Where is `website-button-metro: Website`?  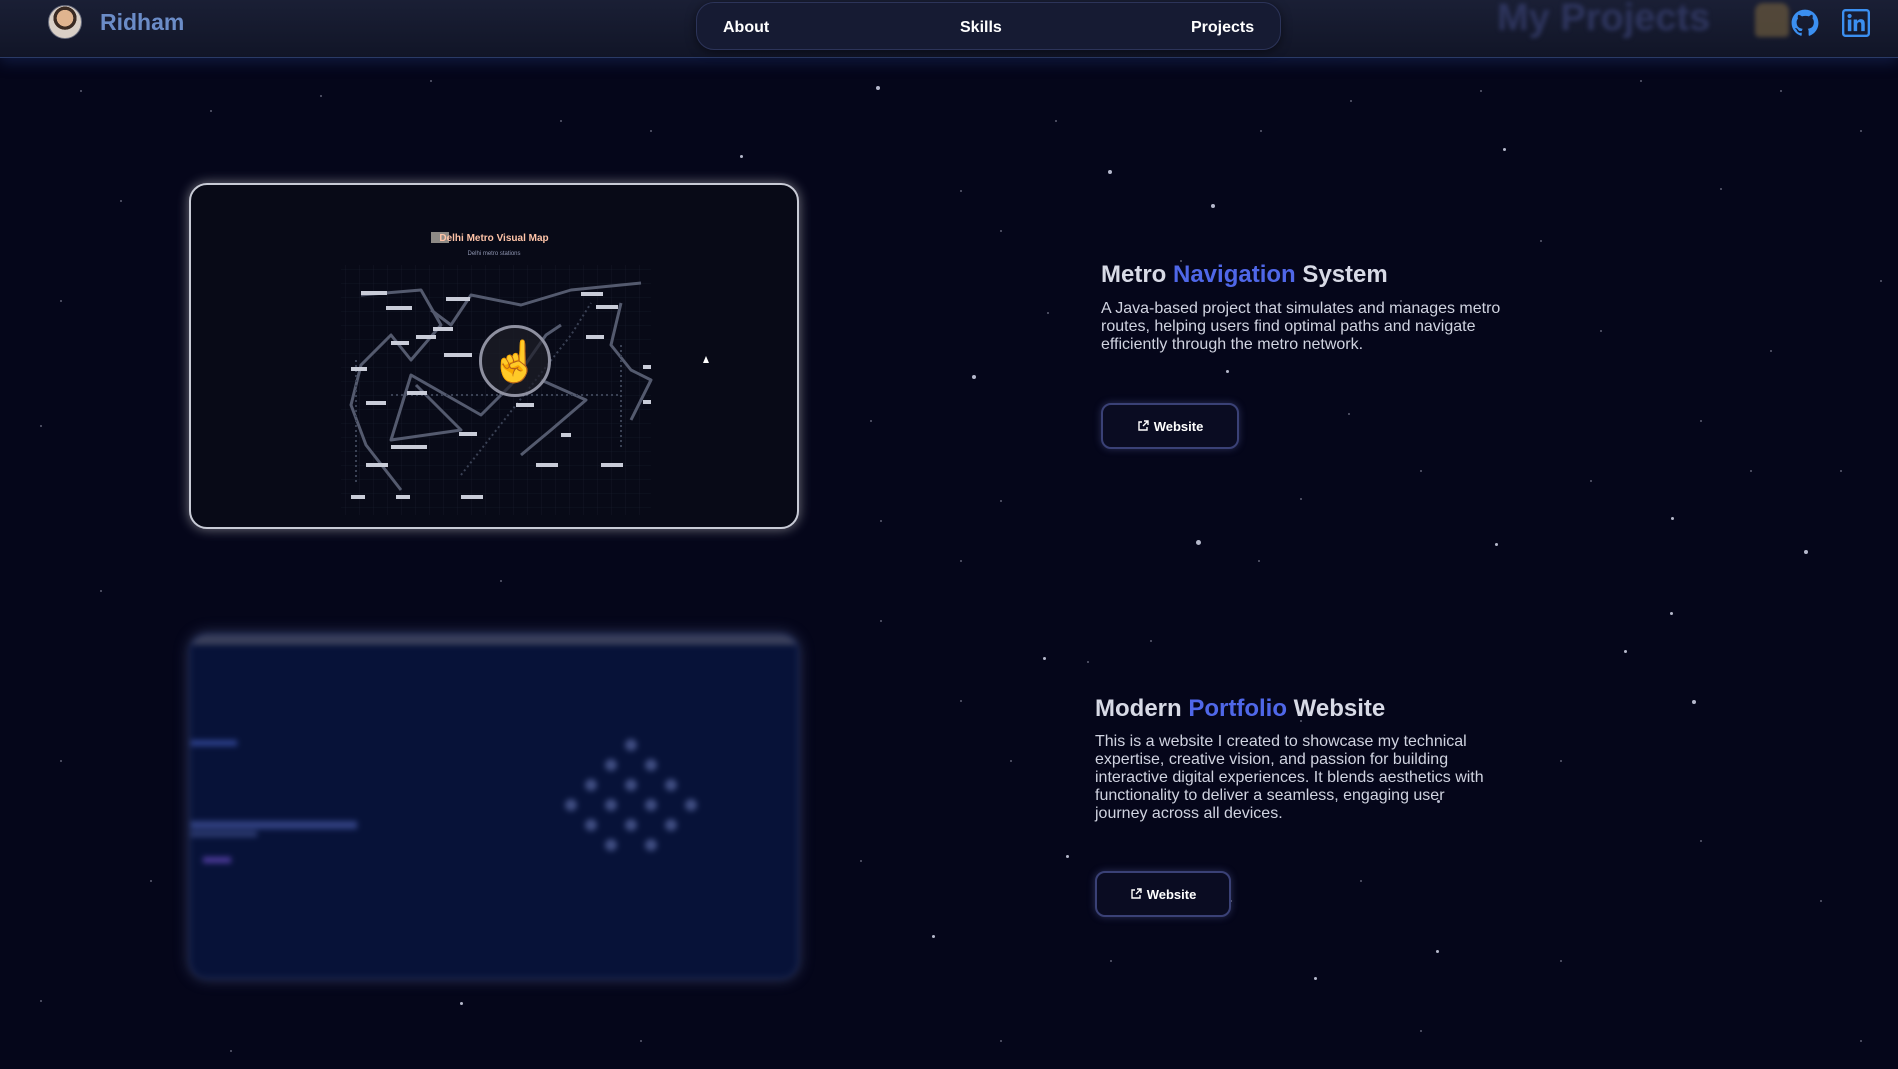
website-button-metro: Website is located at coordinates (1170, 426).